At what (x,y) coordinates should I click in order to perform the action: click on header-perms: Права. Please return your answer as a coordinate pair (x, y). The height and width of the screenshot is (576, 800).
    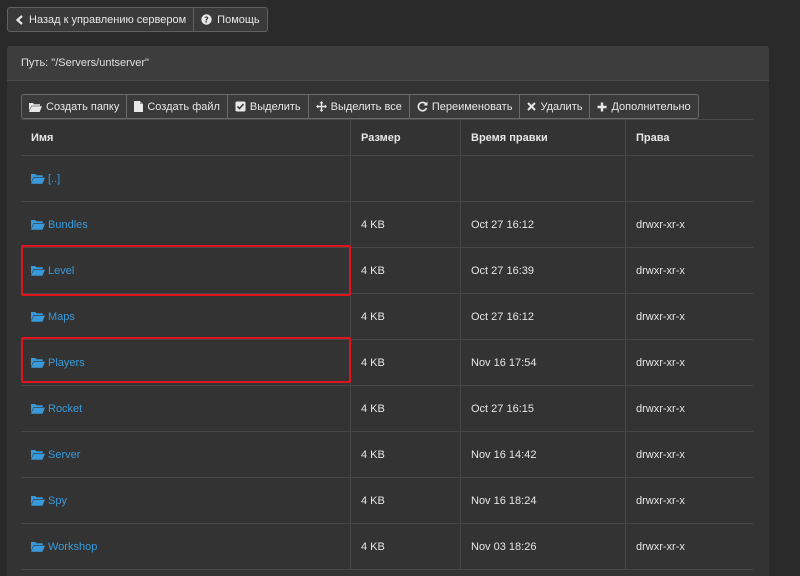
    Looking at the image, I should click on (689, 137).